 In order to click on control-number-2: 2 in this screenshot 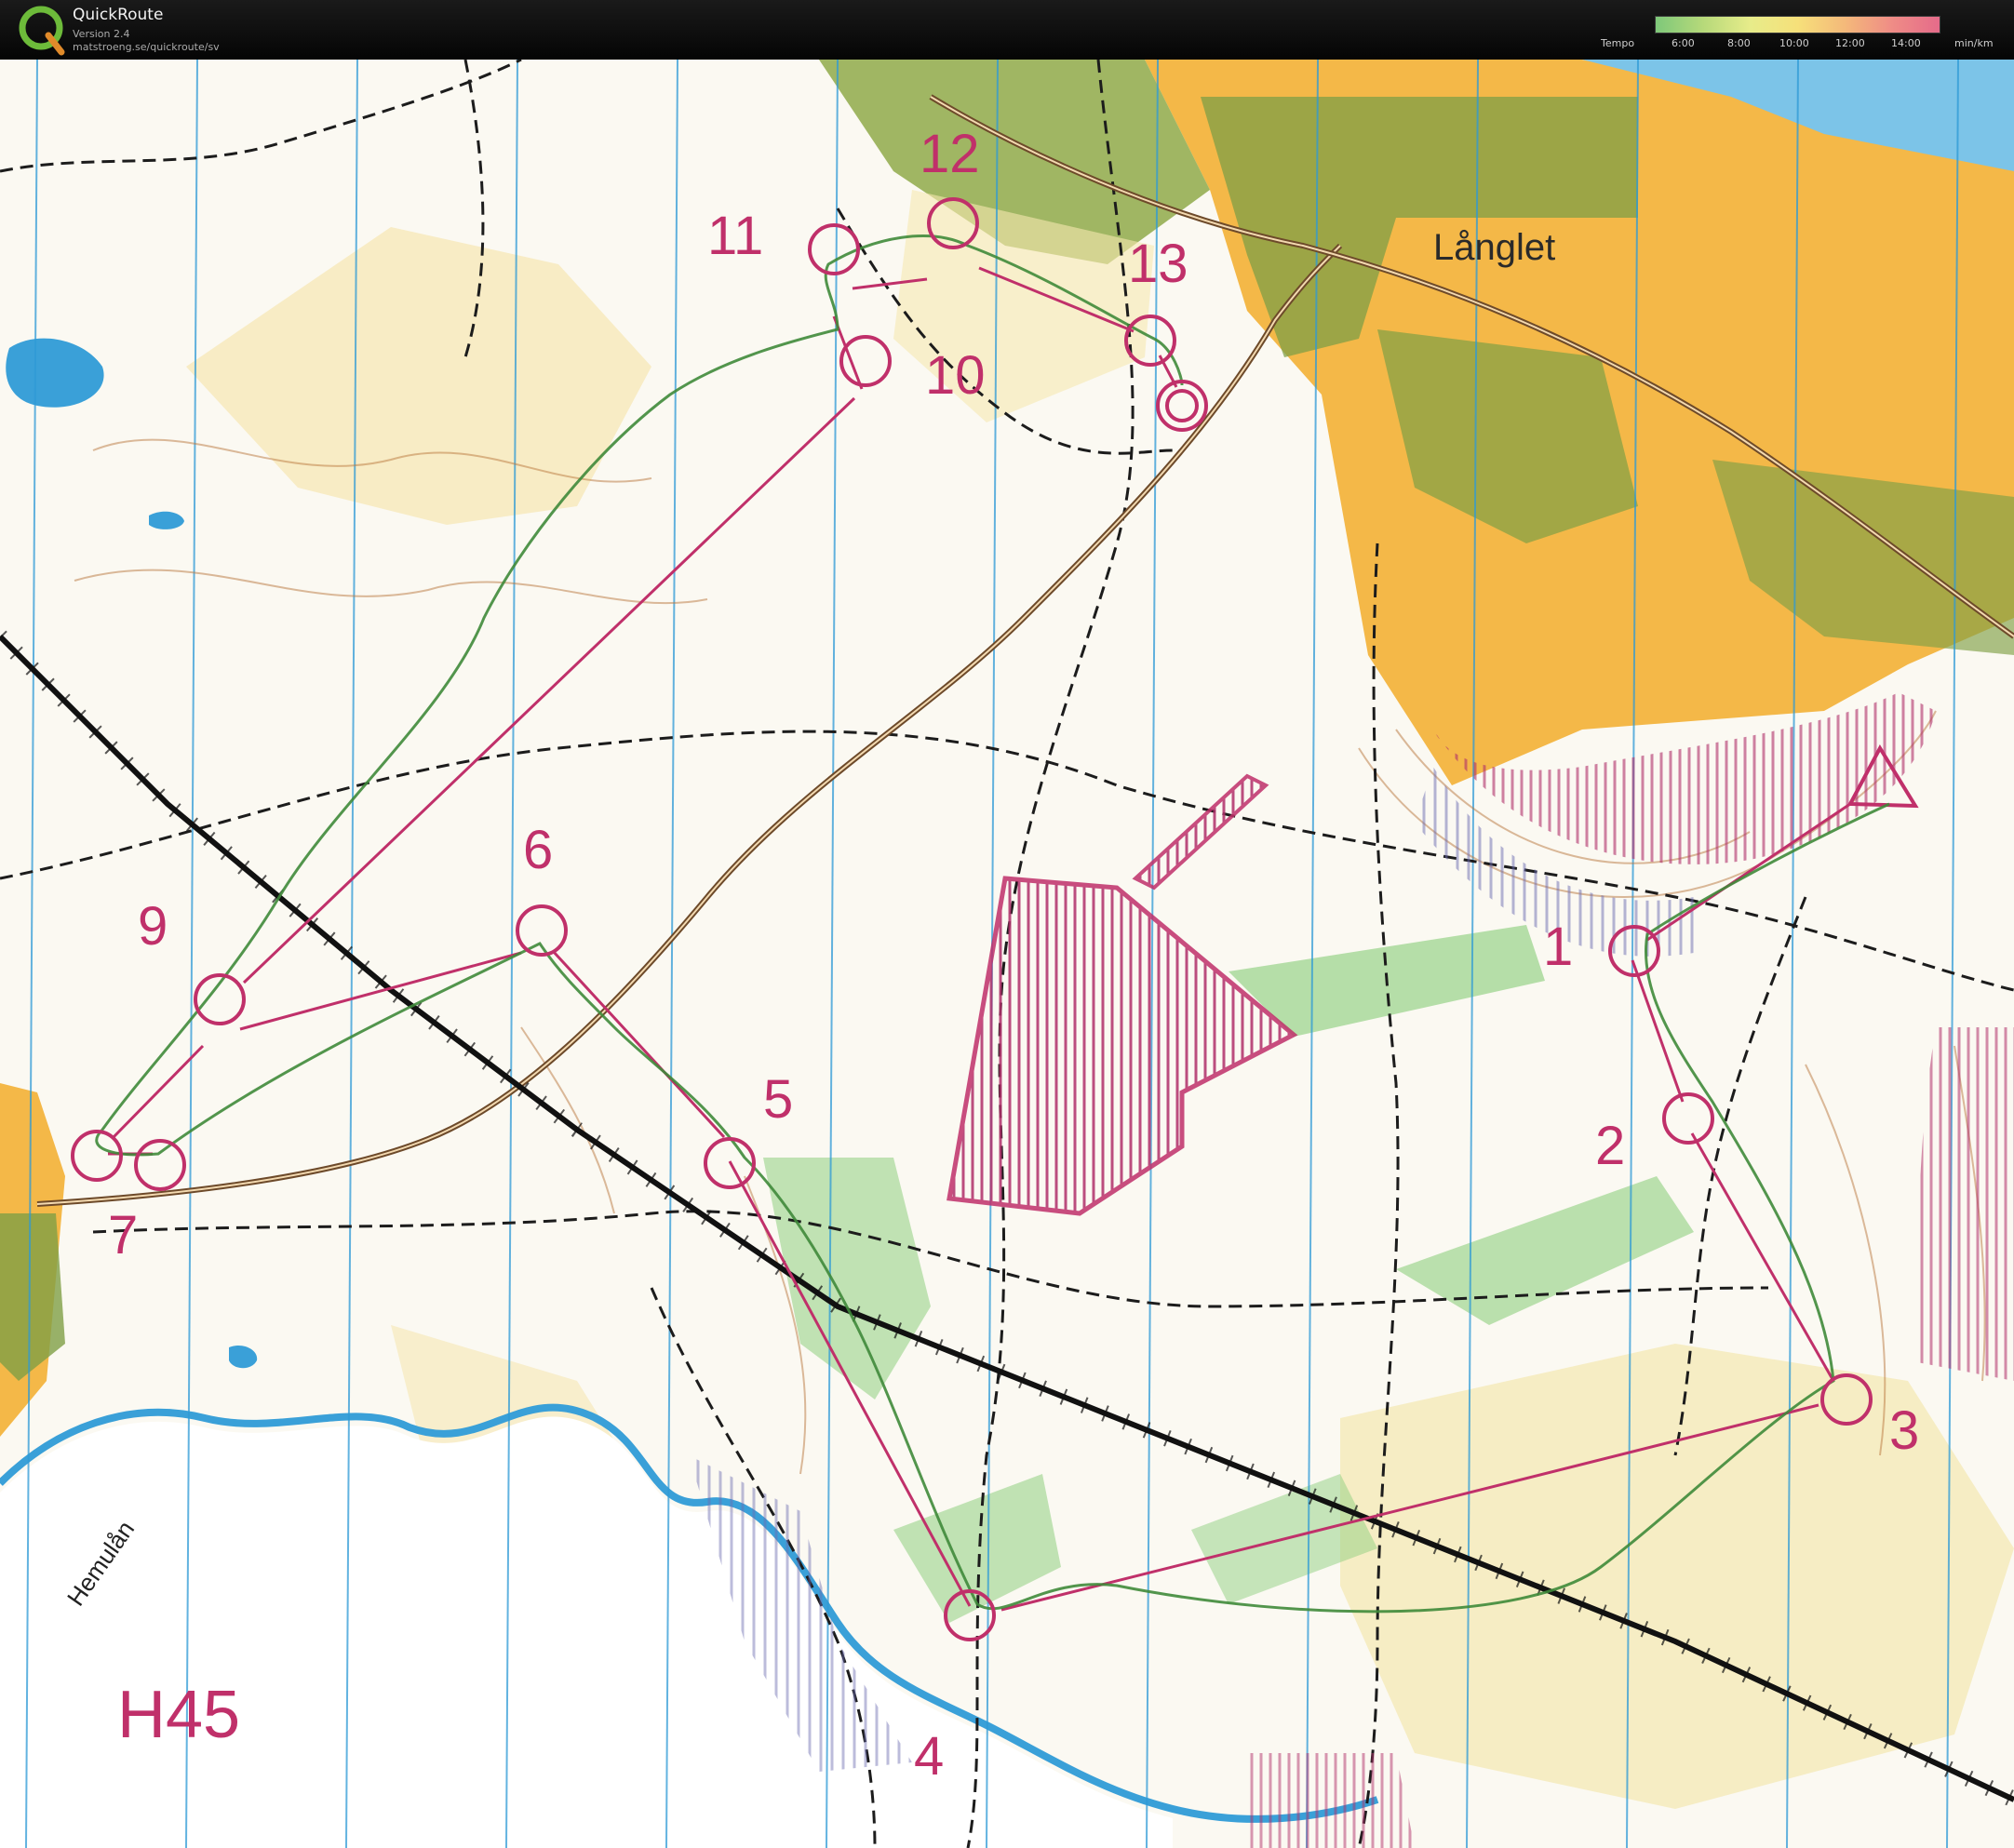, I will do `click(1610, 1146)`.